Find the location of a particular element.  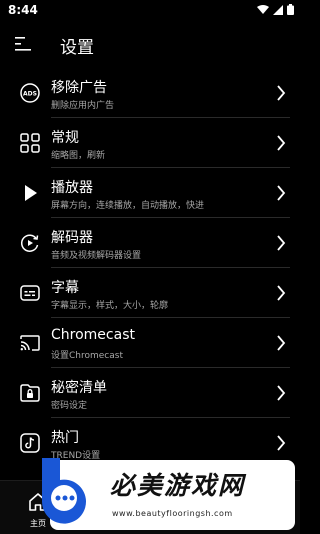

setting-player: 播放器 屏幕方向，连续播放，自动播放，快进 is located at coordinates (150, 193).